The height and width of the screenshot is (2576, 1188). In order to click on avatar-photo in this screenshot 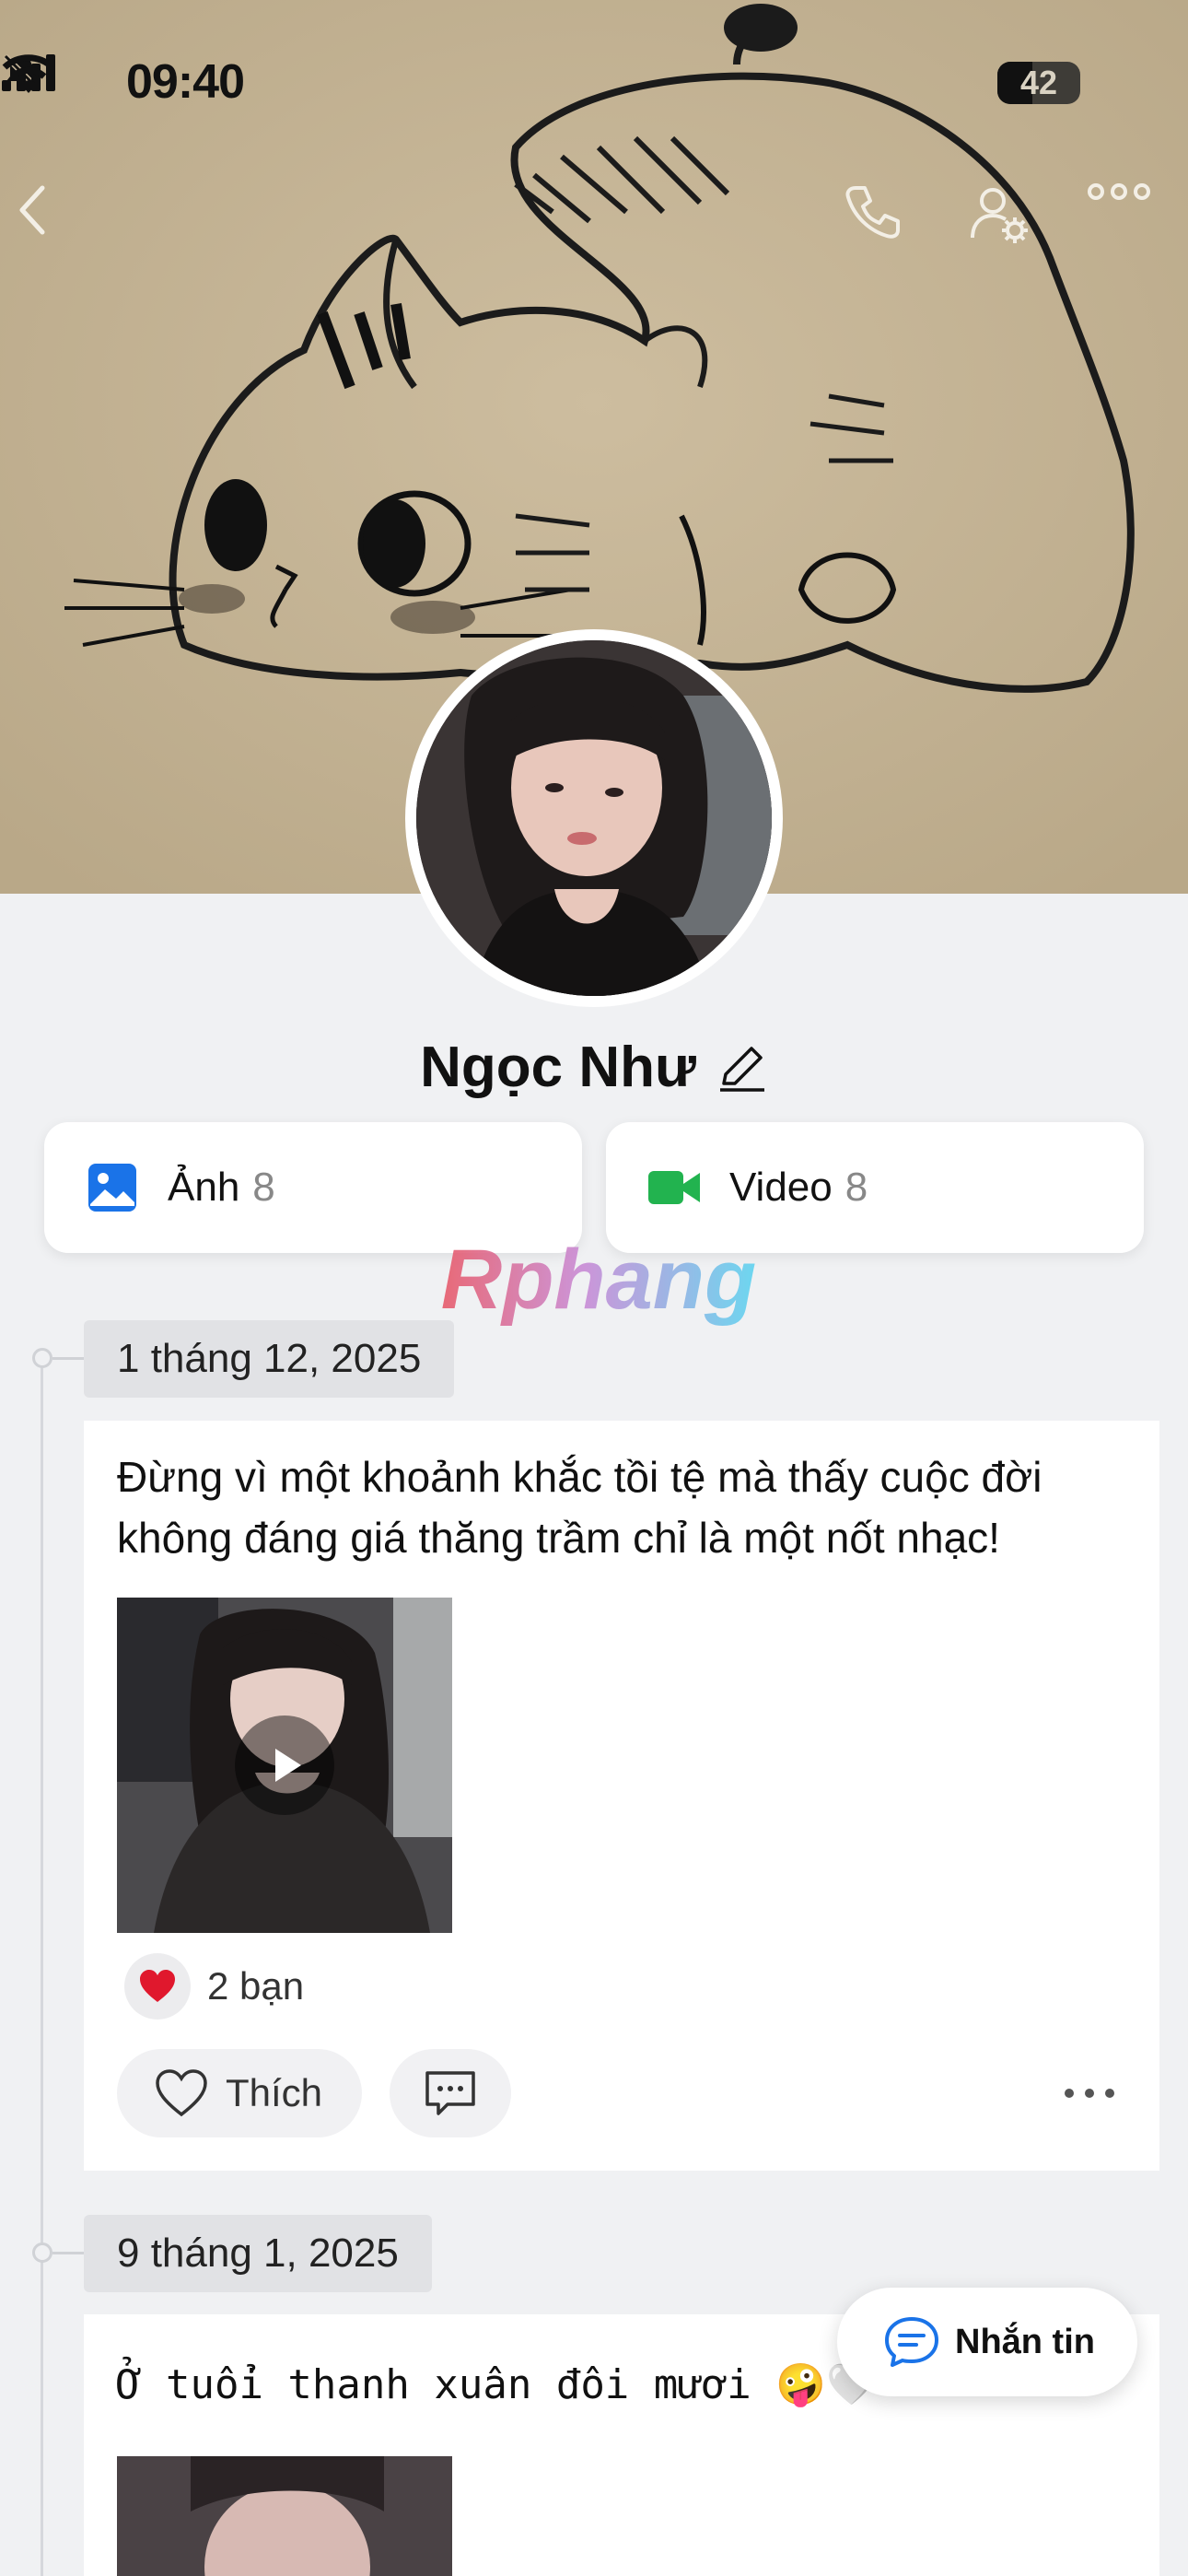, I will do `click(594, 818)`.